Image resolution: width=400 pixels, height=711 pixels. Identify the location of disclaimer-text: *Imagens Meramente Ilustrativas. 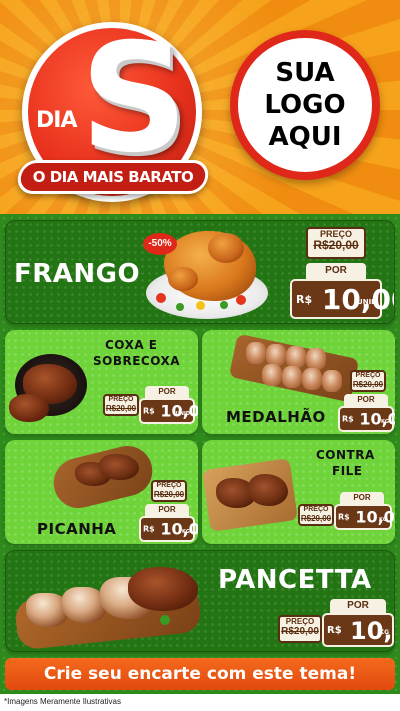
(62, 701).